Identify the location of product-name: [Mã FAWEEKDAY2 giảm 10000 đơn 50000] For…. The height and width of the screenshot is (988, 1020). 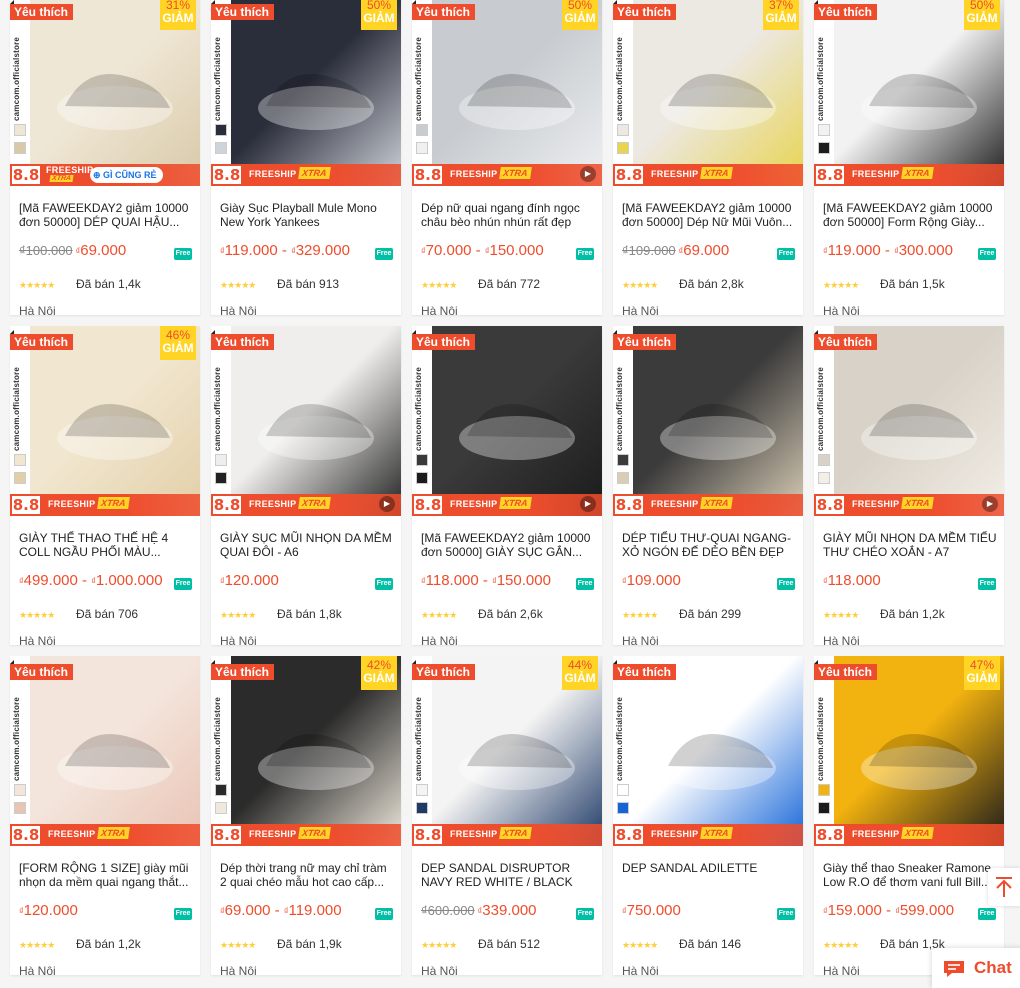
(910, 215).